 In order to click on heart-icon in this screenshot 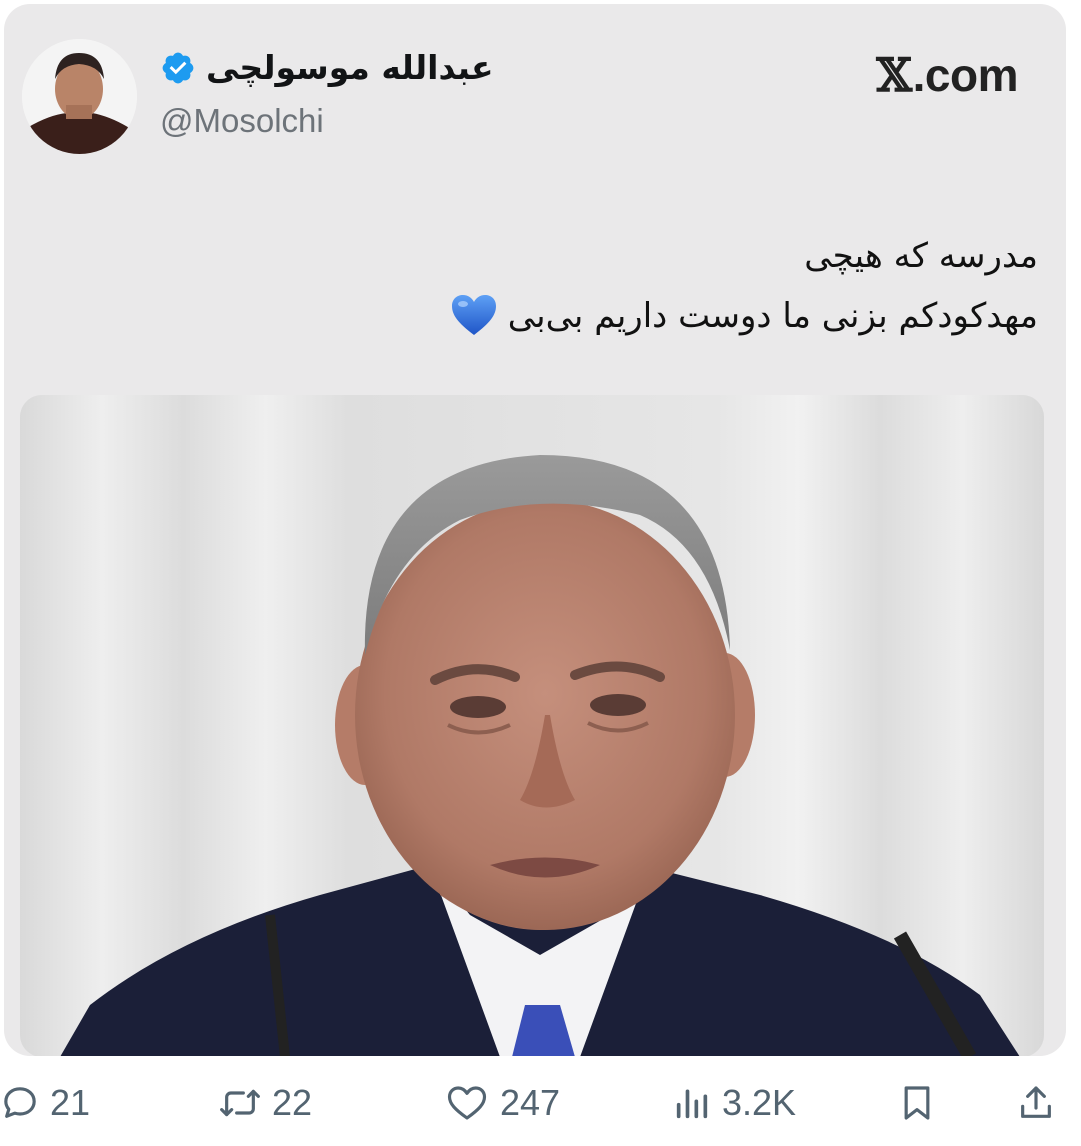, I will do `click(467, 1103)`.